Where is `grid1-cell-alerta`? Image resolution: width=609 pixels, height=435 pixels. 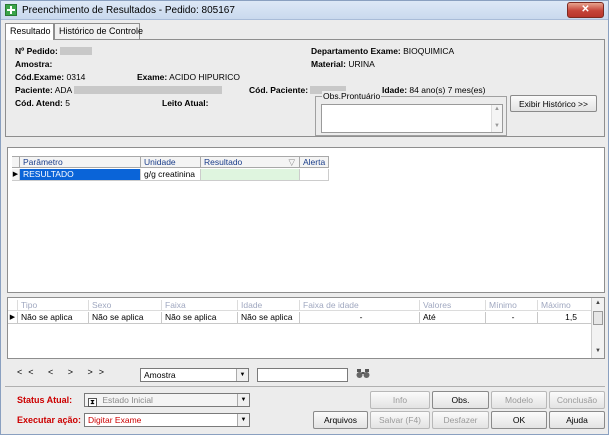 grid1-cell-alerta is located at coordinates (314, 175).